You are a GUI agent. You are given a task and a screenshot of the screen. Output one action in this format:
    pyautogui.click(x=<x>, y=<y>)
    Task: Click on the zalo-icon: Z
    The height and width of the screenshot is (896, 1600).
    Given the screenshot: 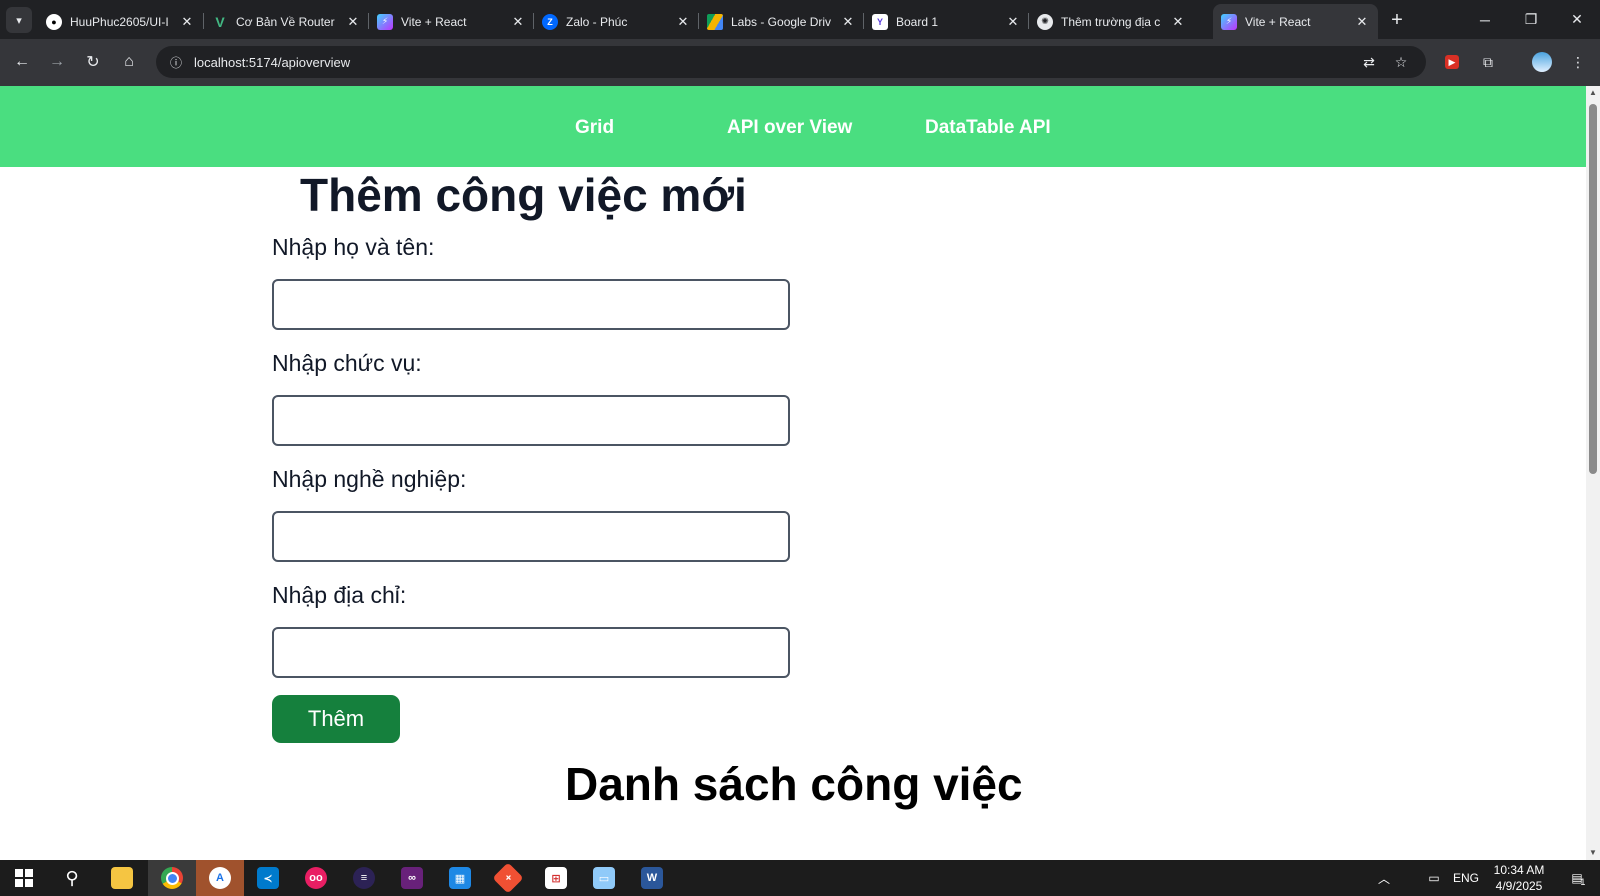 What is the action you would take?
    pyautogui.click(x=550, y=21)
    